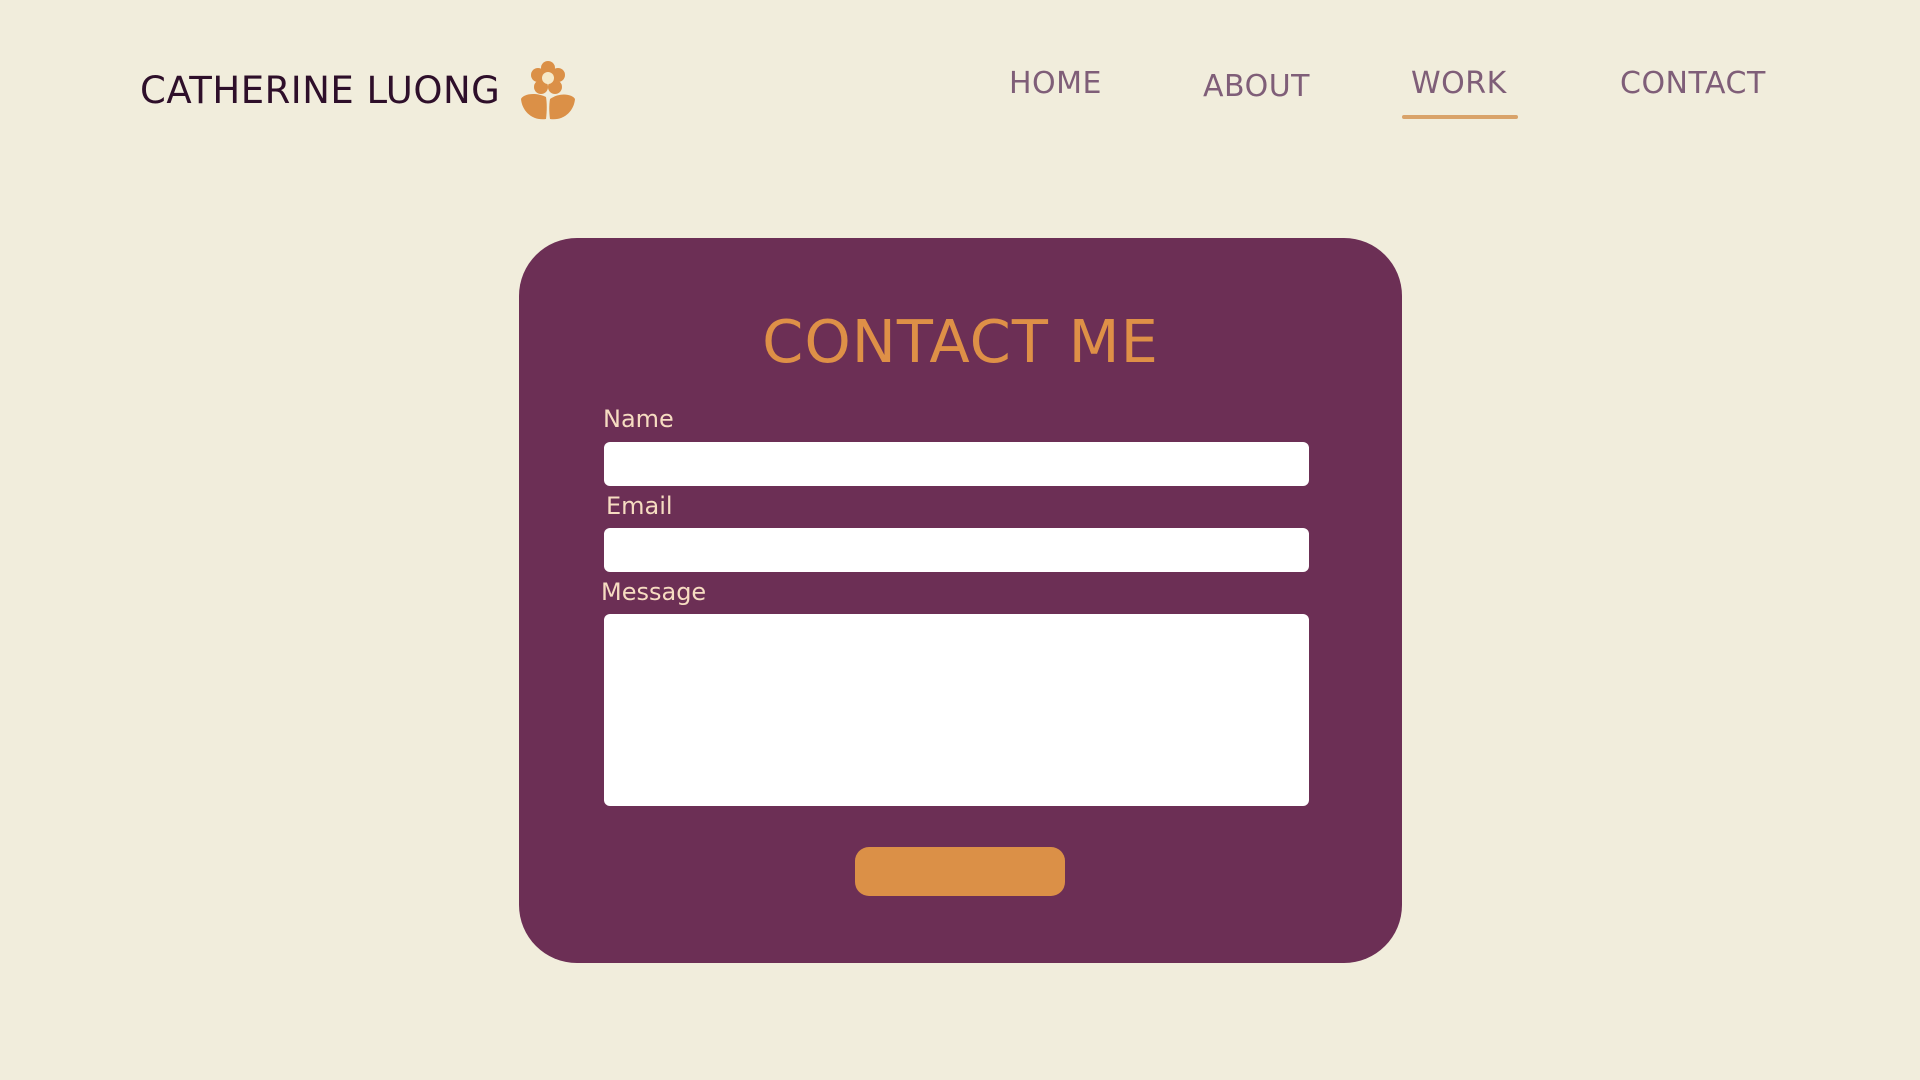 The height and width of the screenshot is (1080, 1920). Describe the element at coordinates (654, 592) in the screenshot. I see `message-label: Message` at that location.